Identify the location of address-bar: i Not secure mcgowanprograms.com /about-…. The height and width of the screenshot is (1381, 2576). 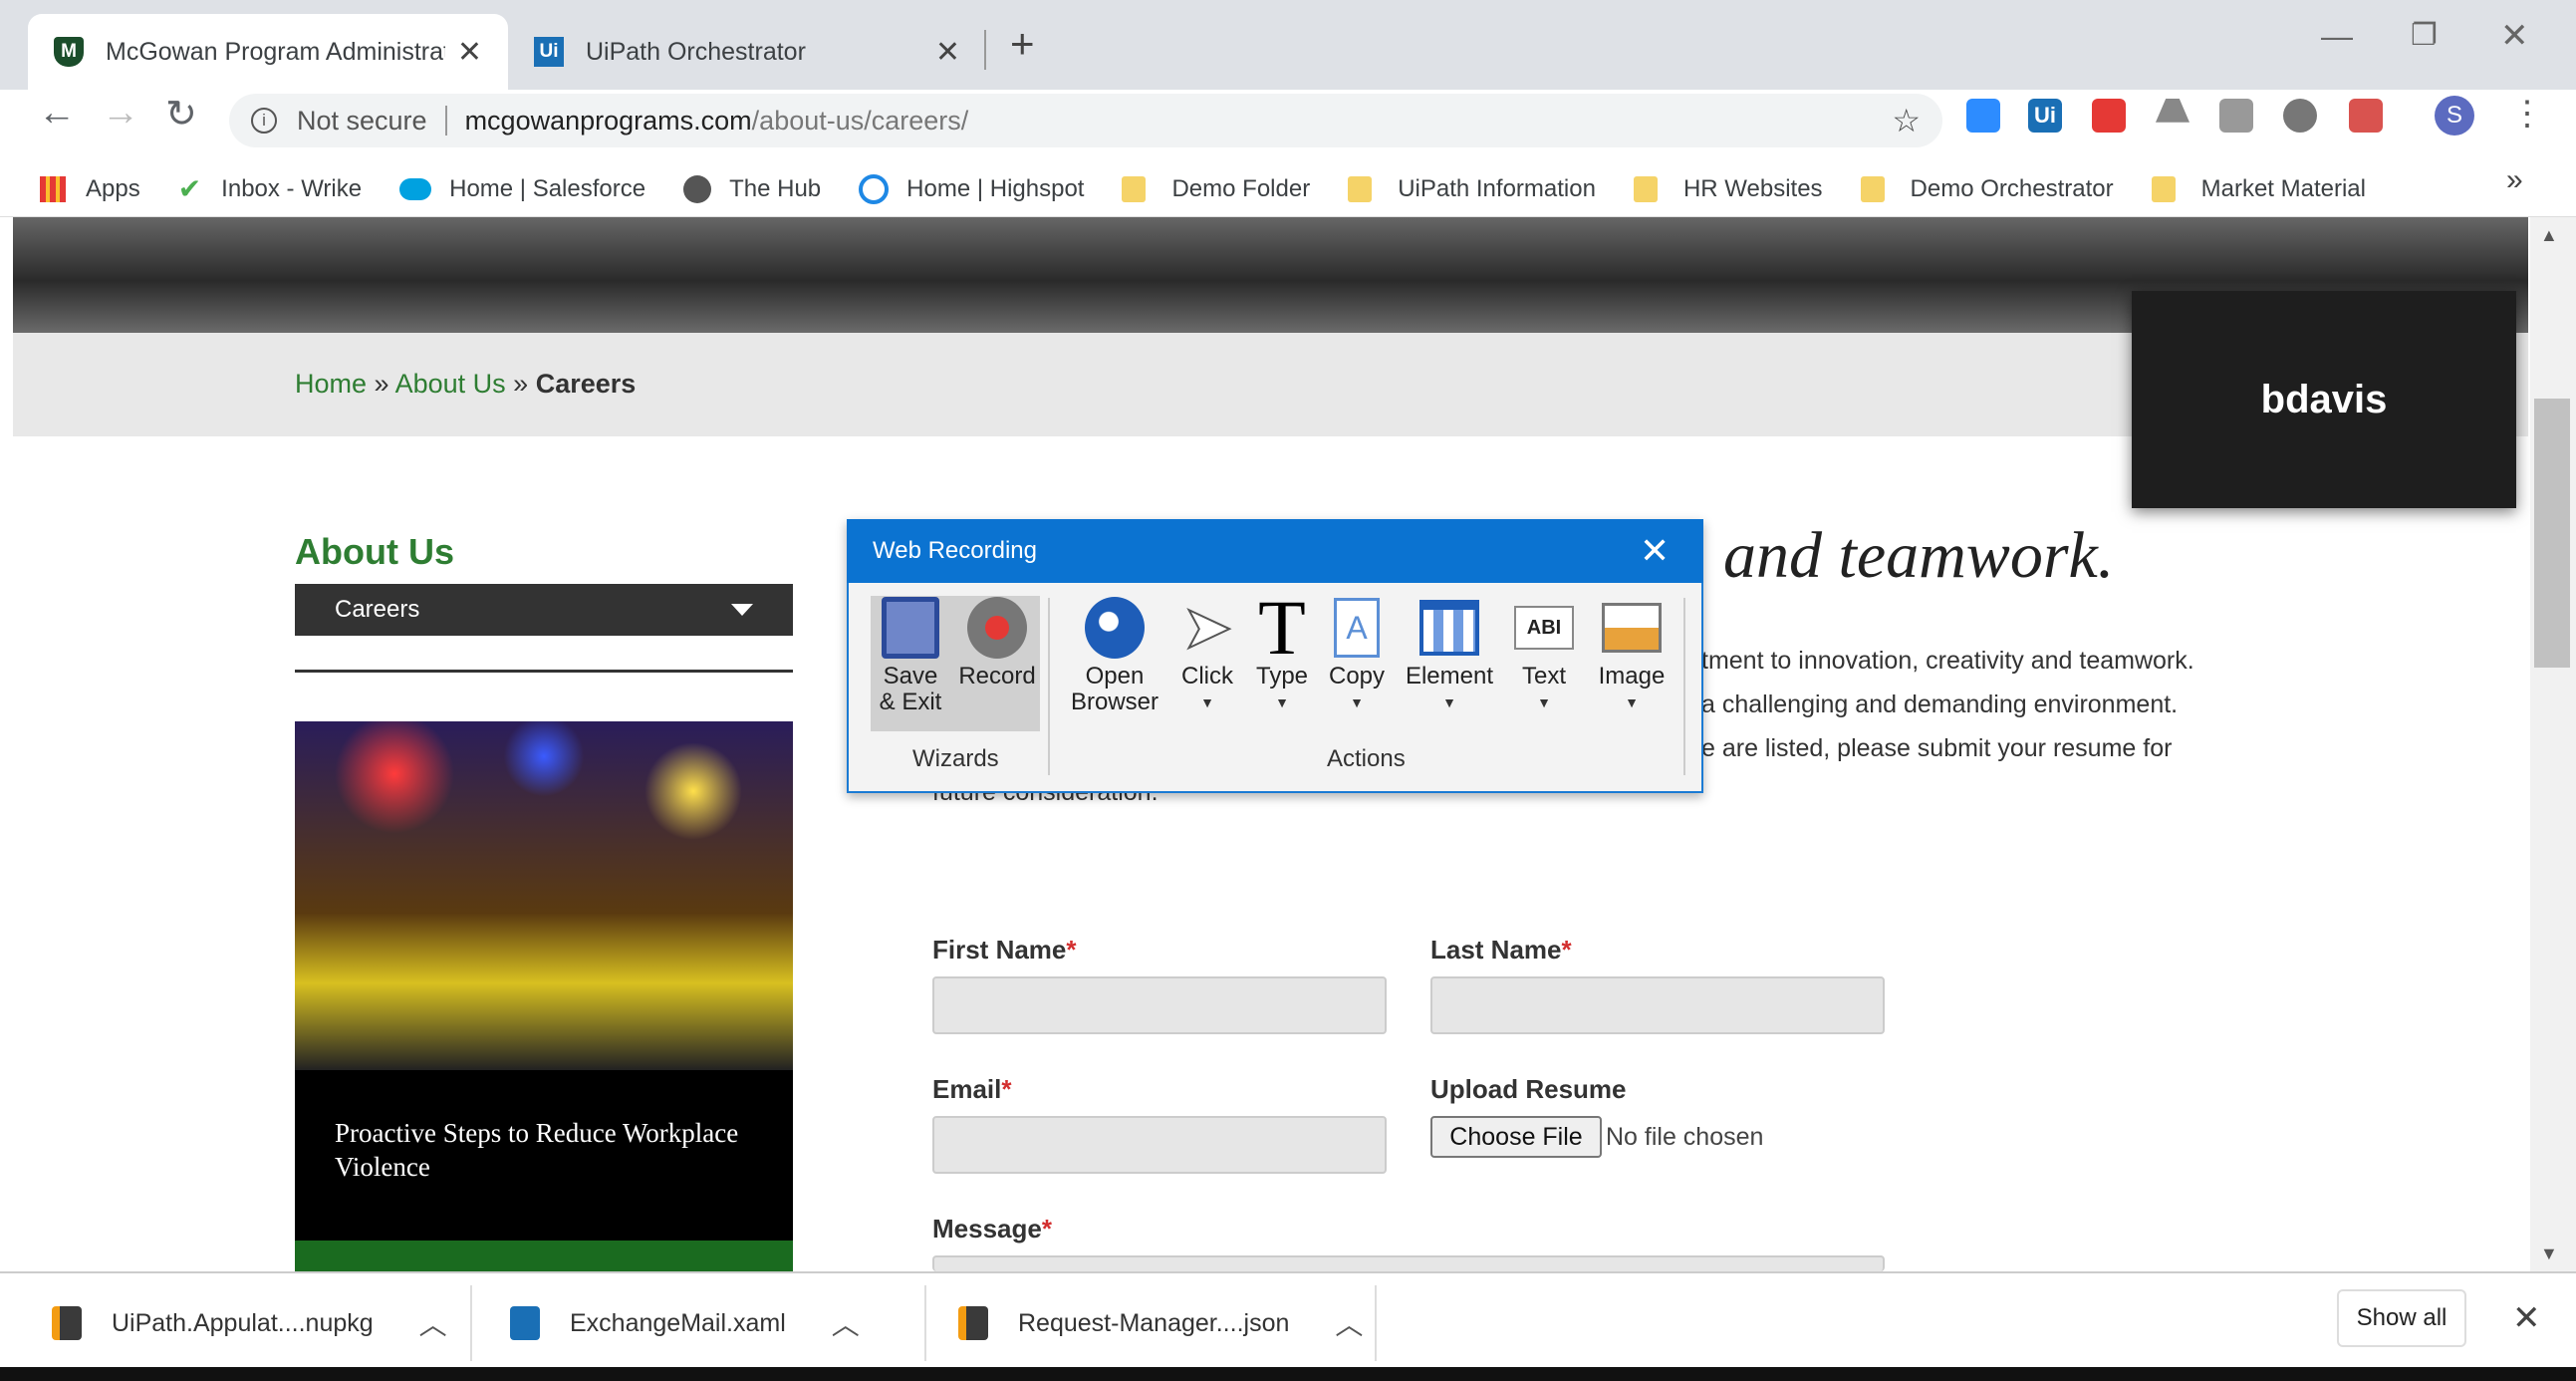
(1085, 120).